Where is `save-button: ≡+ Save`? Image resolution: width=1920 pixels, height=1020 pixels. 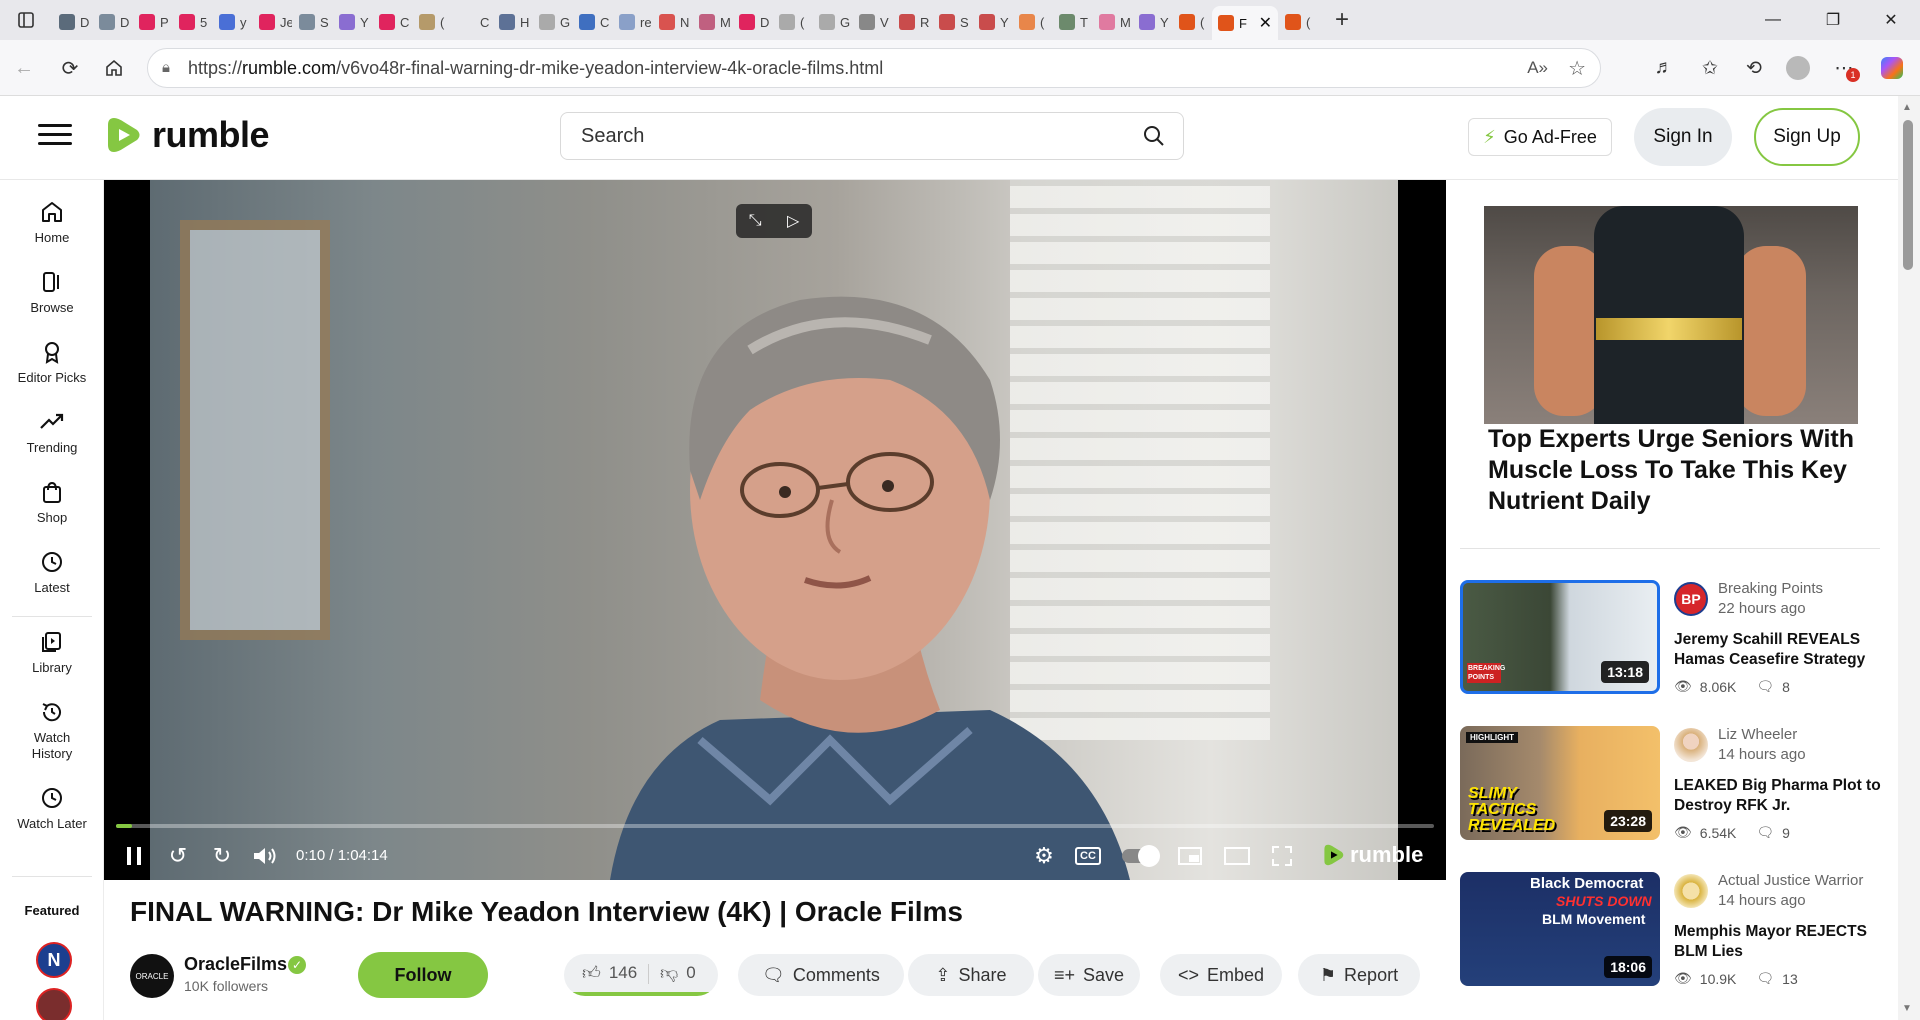
save-button: ≡+ Save is located at coordinates (1089, 975).